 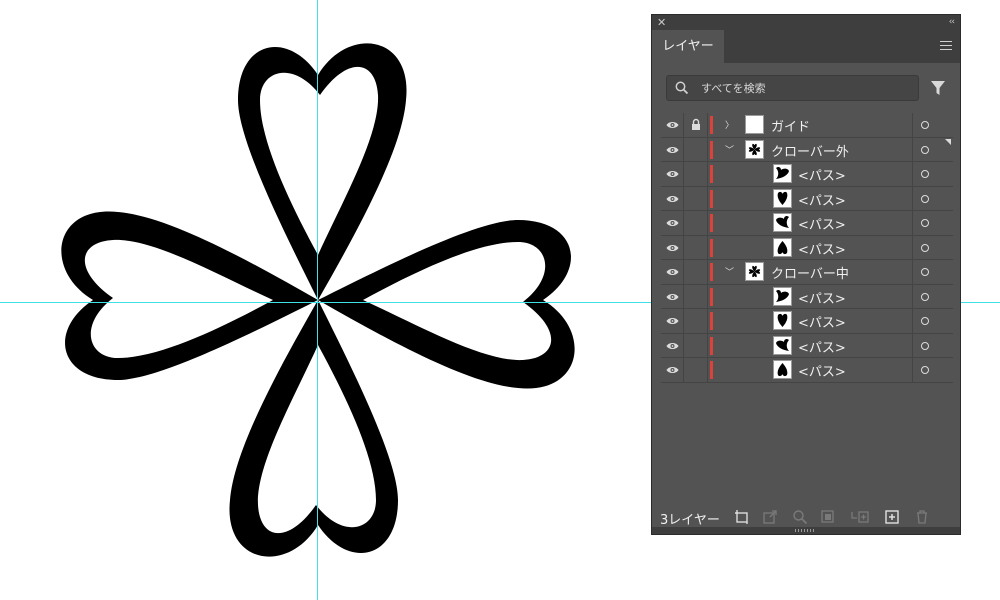 What do you see at coordinates (446, 304) in the screenshot?
I see `clover-petal-right` at bounding box center [446, 304].